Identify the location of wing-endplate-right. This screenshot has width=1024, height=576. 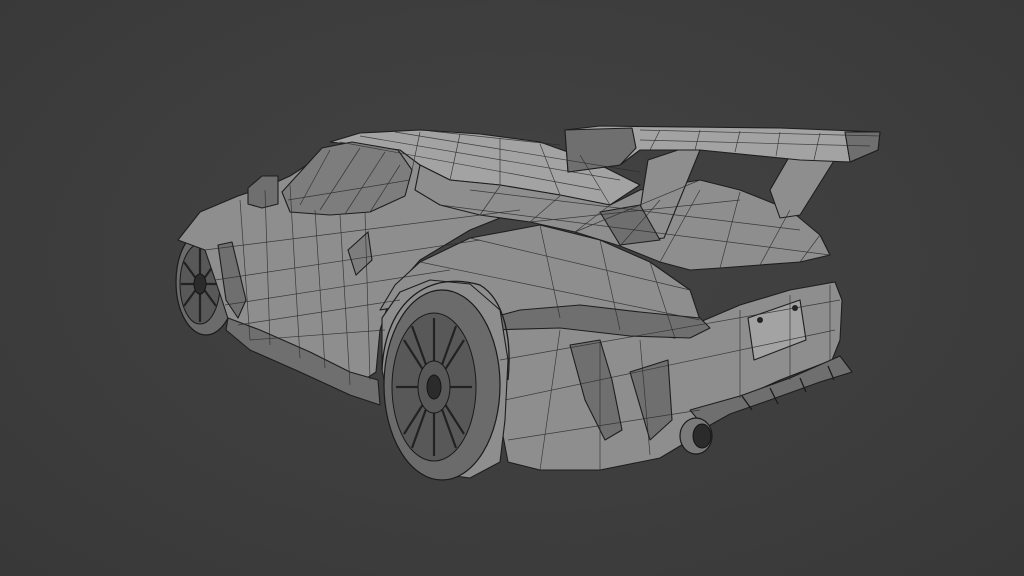
(862, 147).